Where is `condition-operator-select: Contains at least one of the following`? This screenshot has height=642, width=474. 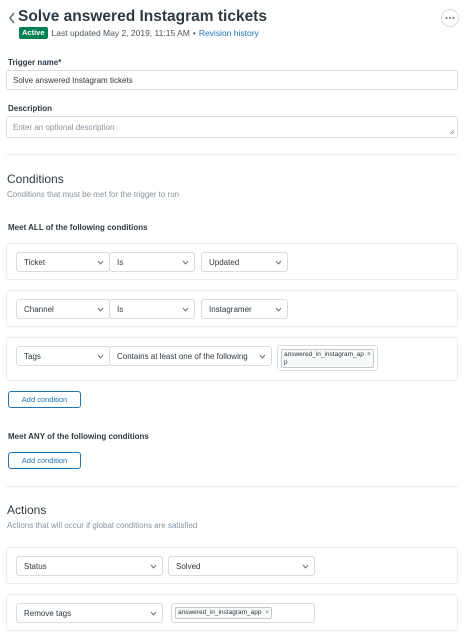 condition-operator-select: Contains at least one of the following is located at coordinates (190, 356).